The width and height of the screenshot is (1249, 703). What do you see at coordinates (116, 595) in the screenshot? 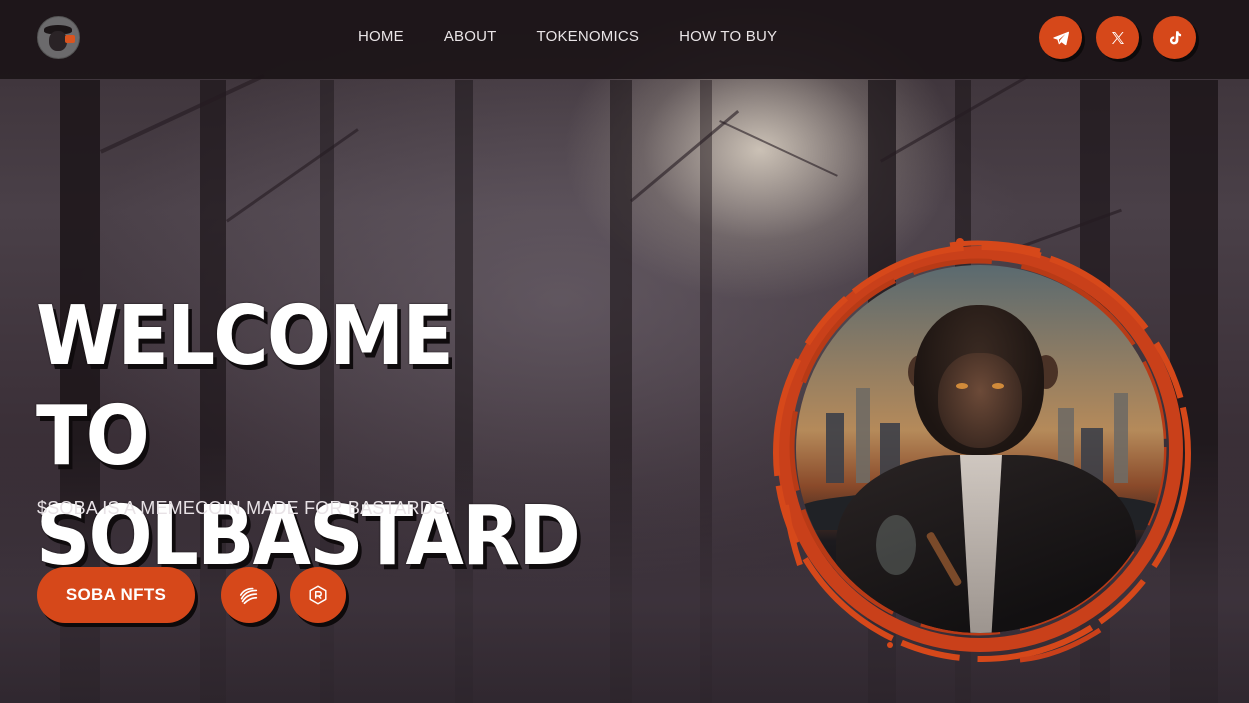
I see `soba-nfts-button: SOBA NFTS` at bounding box center [116, 595].